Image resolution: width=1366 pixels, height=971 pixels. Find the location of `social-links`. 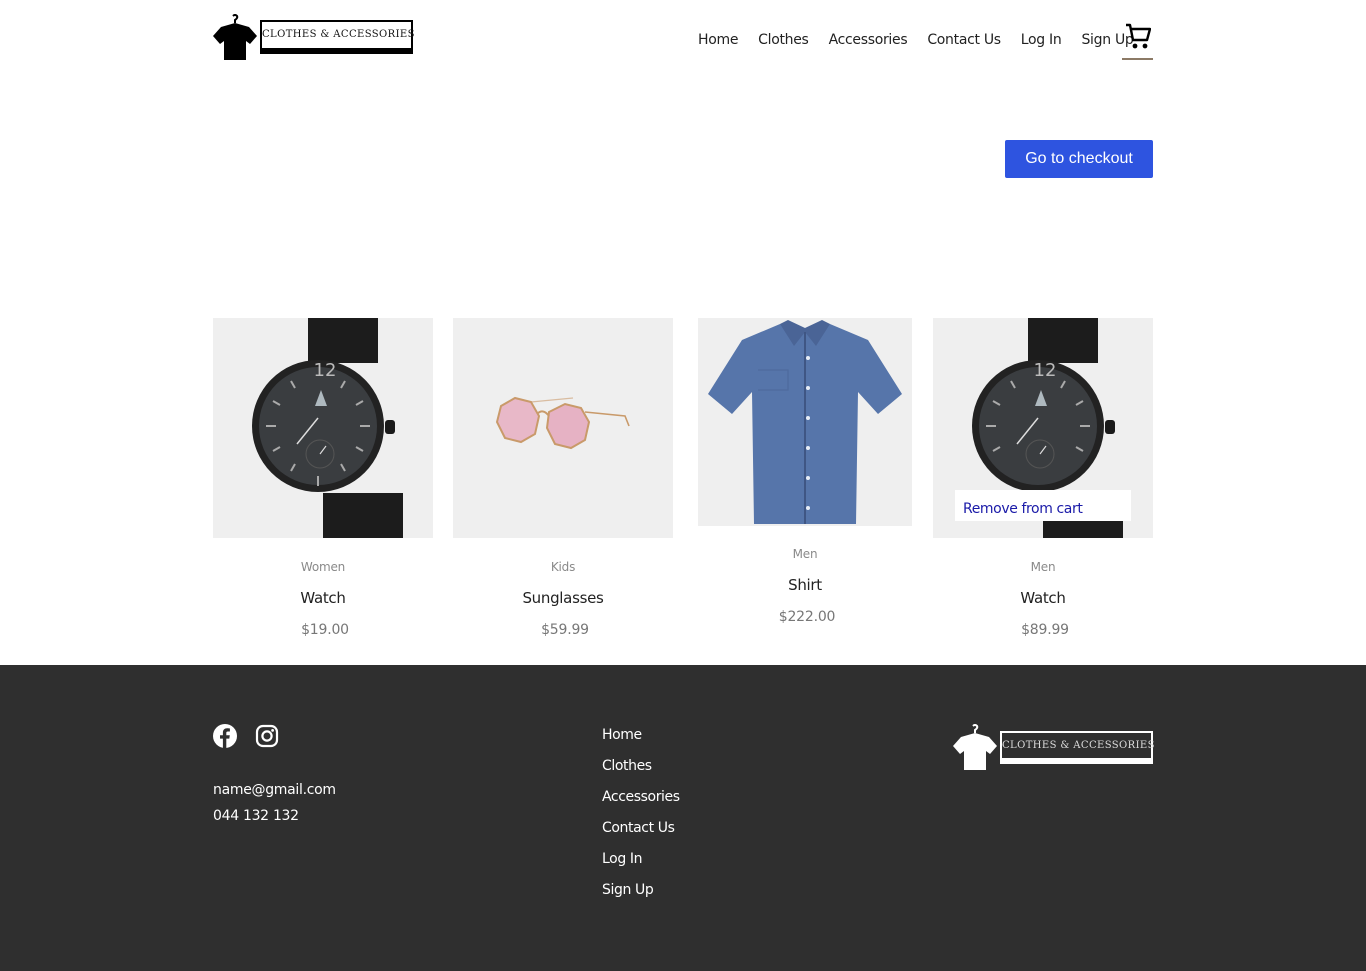

social-links is located at coordinates (246, 736).